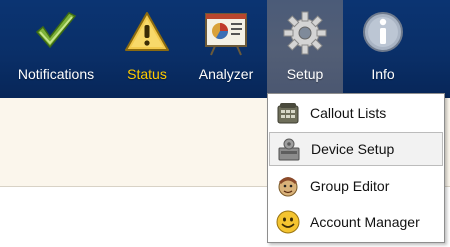 Image resolution: width=450 pixels, height=247 pixels. Describe the element at coordinates (289, 150) in the screenshot. I see `device-icon` at that location.